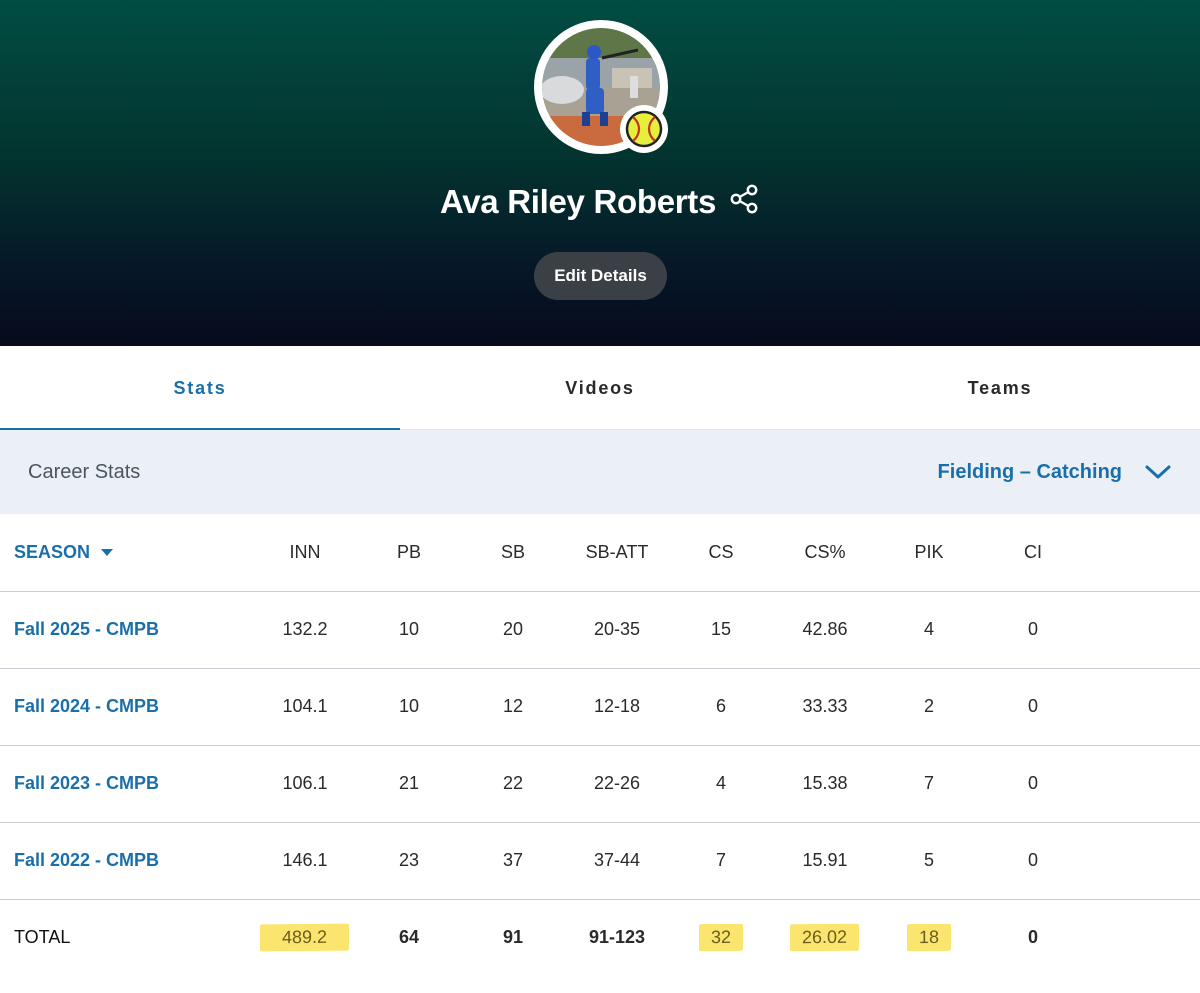 The image size is (1200, 993). What do you see at coordinates (305, 553) in the screenshot?
I see `column-header-inn: INN` at bounding box center [305, 553].